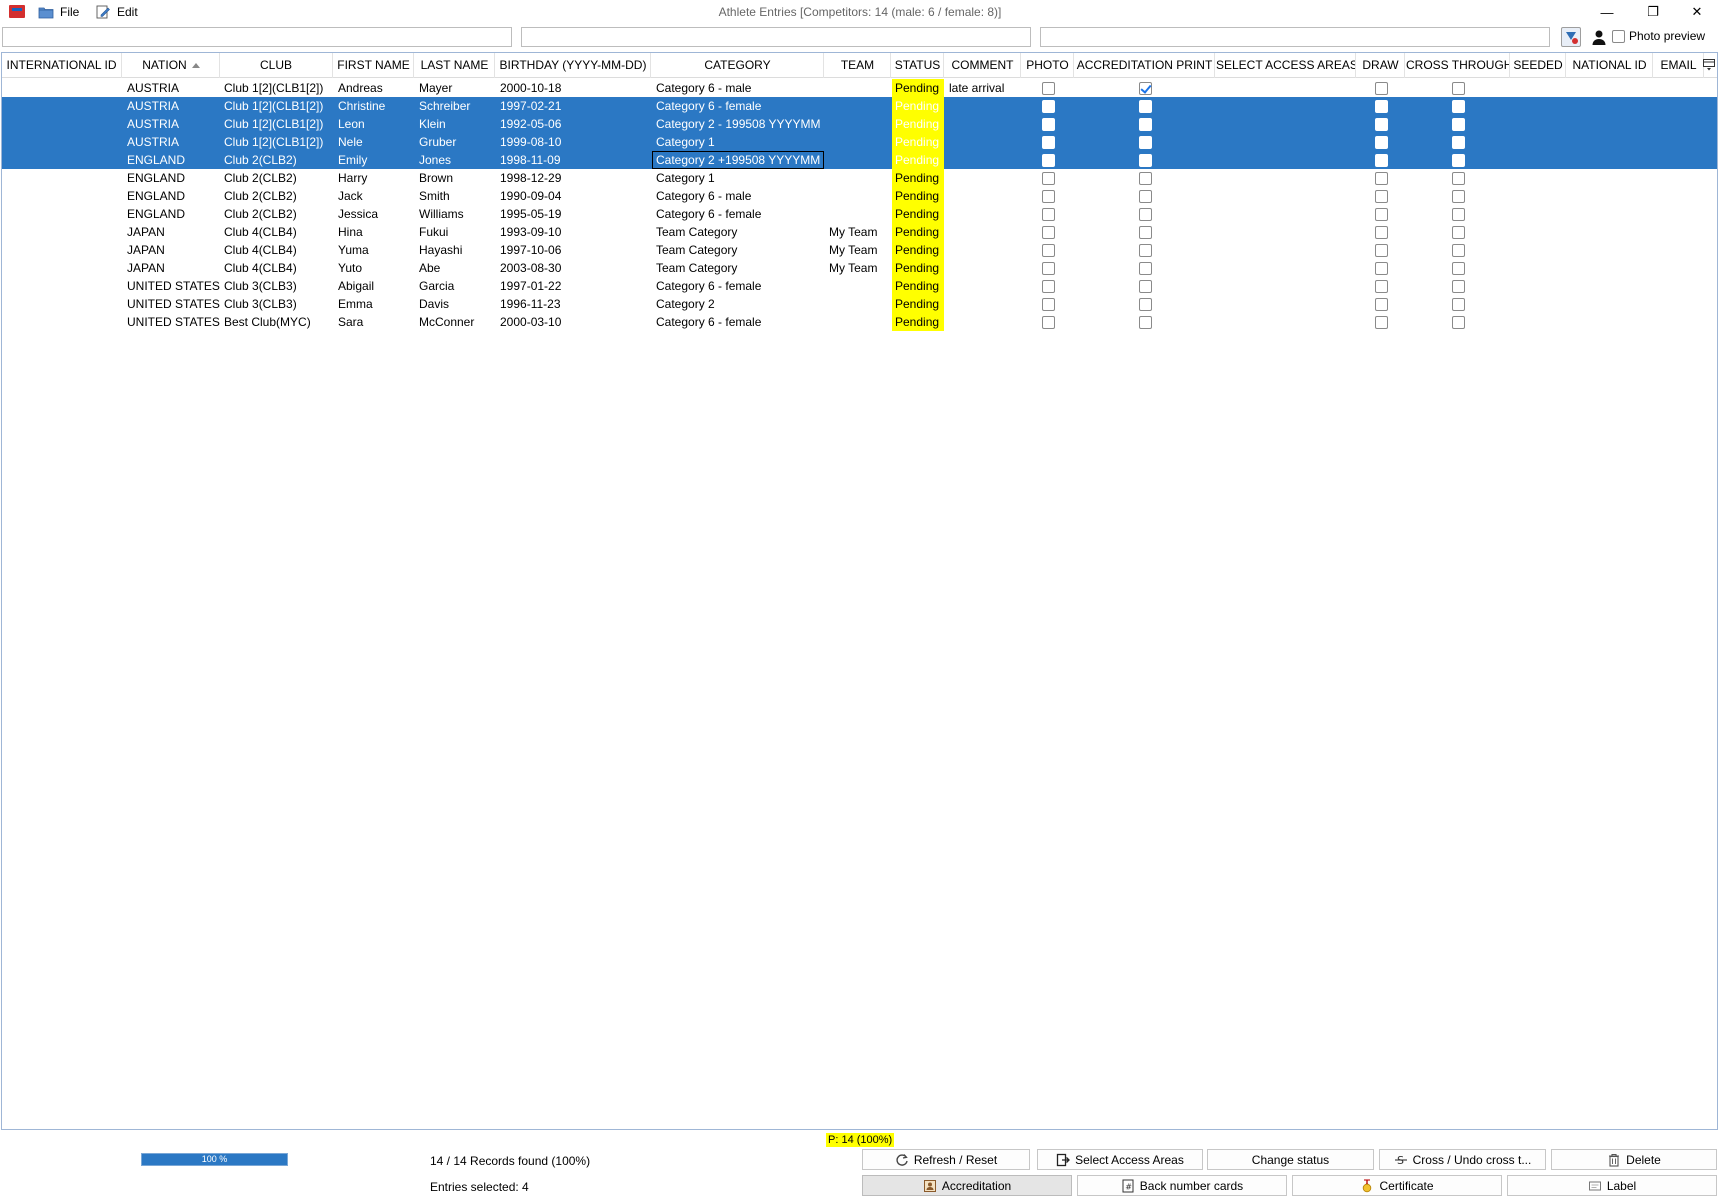 This screenshot has height=1200, width=1720. What do you see at coordinates (374, 142) in the screenshot?
I see `cell-first-name: Nele` at bounding box center [374, 142].